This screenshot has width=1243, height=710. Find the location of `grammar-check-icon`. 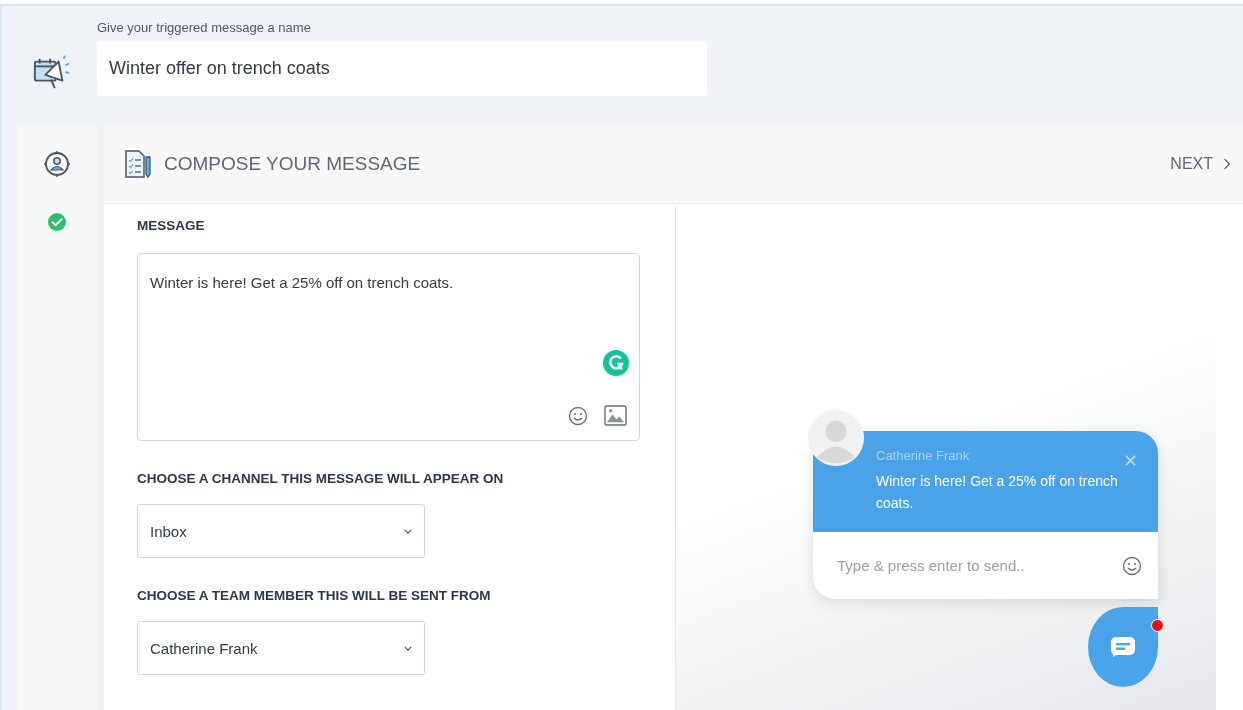

grammar-check-icon is located at coordinates (616, 363).